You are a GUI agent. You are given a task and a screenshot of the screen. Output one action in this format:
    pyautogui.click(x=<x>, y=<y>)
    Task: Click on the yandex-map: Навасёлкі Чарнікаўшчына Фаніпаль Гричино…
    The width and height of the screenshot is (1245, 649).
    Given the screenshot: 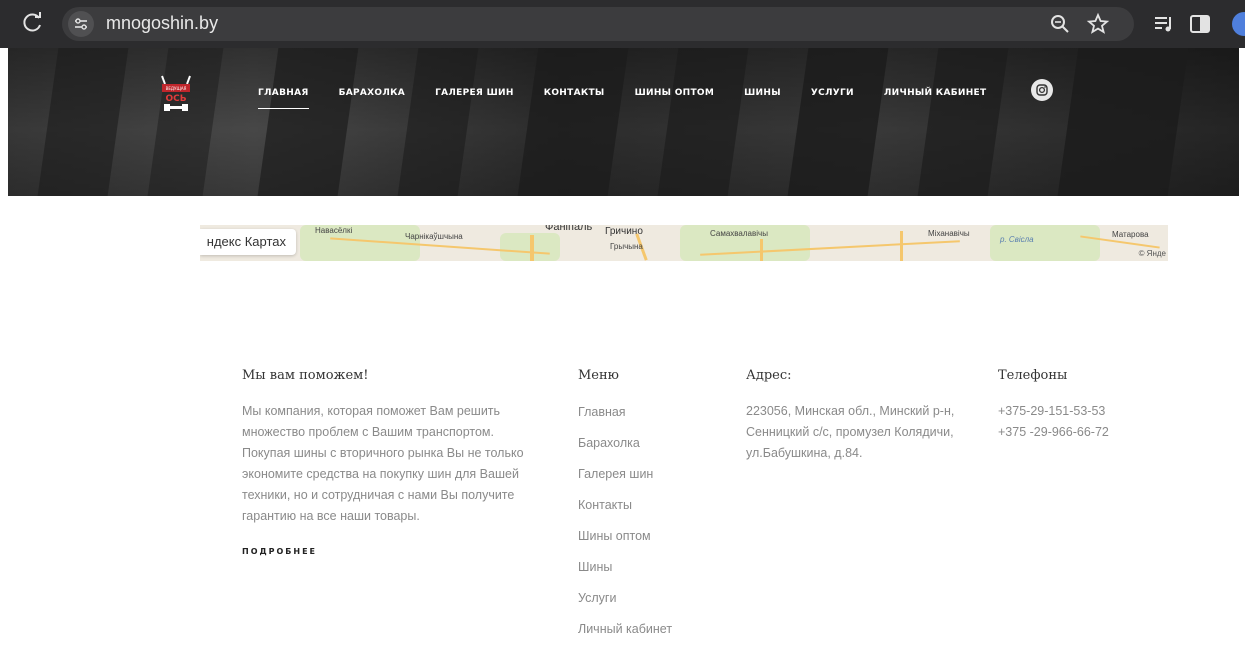 What is the action you would take?
    pyautogui.click(x=684, y=243)
    